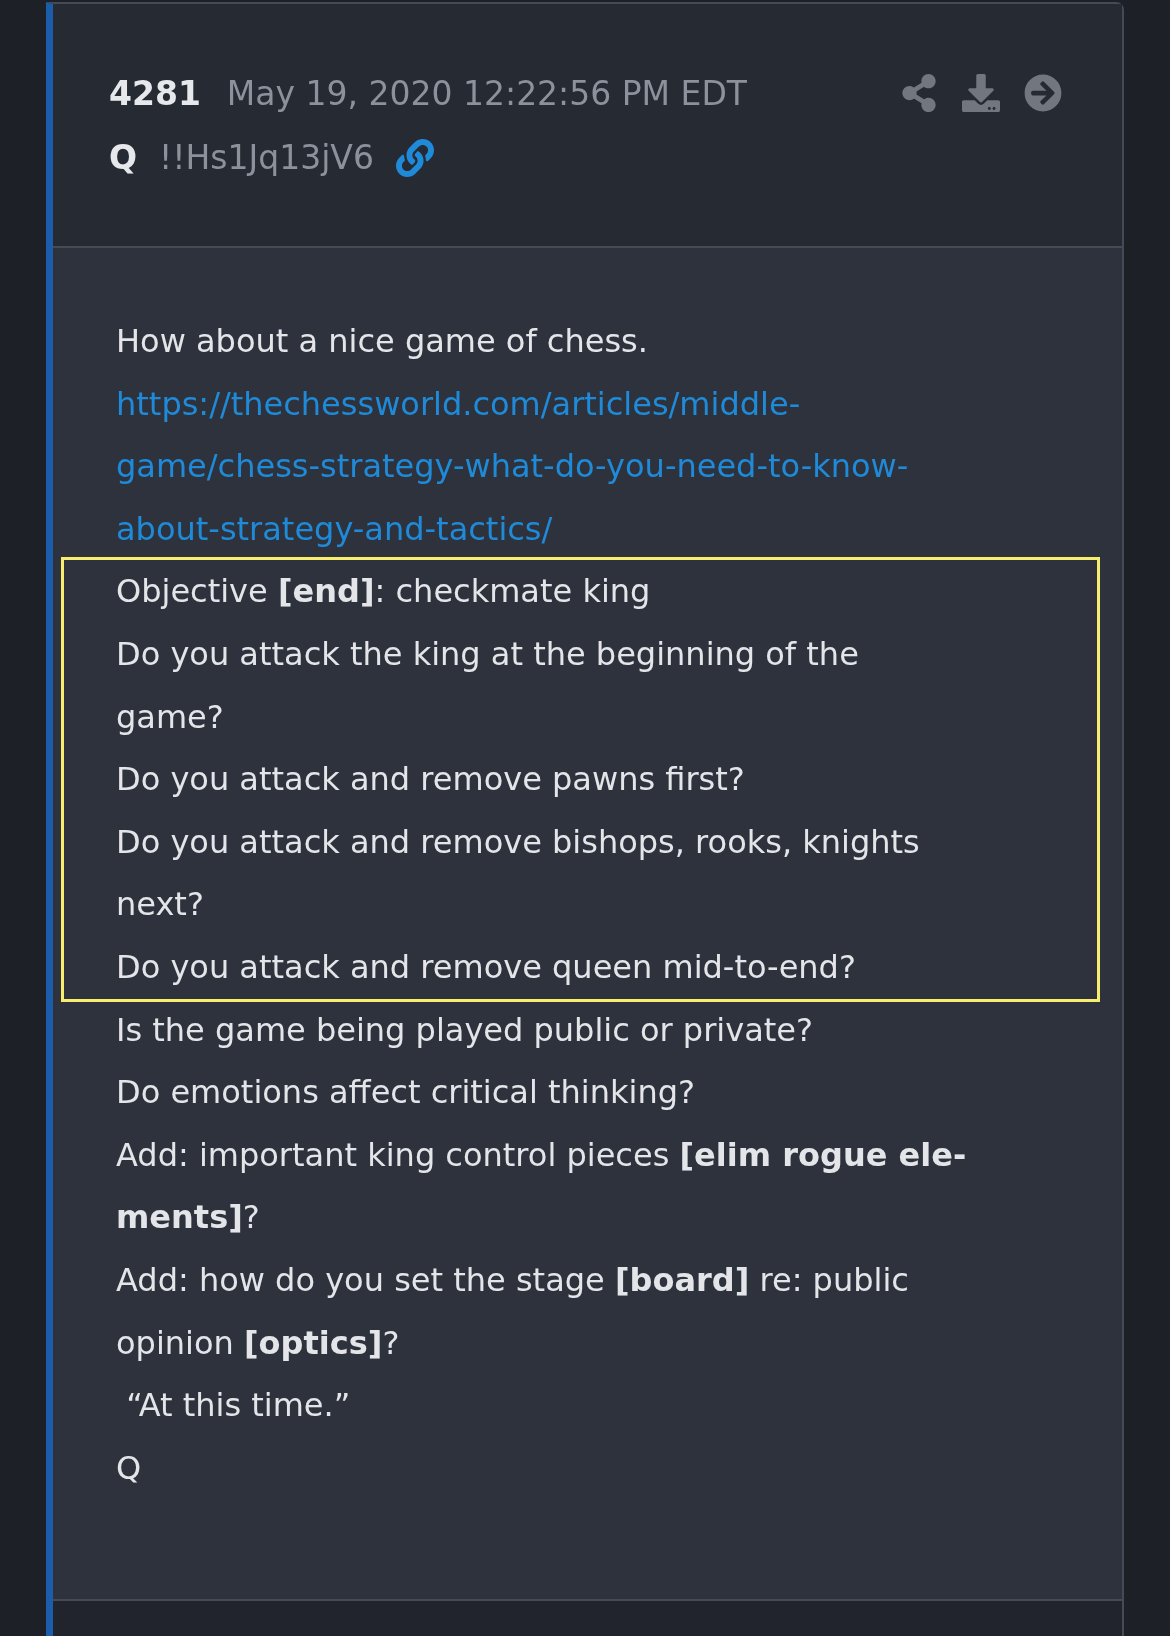 Image resolution: width=1170 pixels, height=1636 pixels. Describe the element at coordinates (238, 1406) in the screenshot. I see `post-text-line: “At this time.”` at that location.